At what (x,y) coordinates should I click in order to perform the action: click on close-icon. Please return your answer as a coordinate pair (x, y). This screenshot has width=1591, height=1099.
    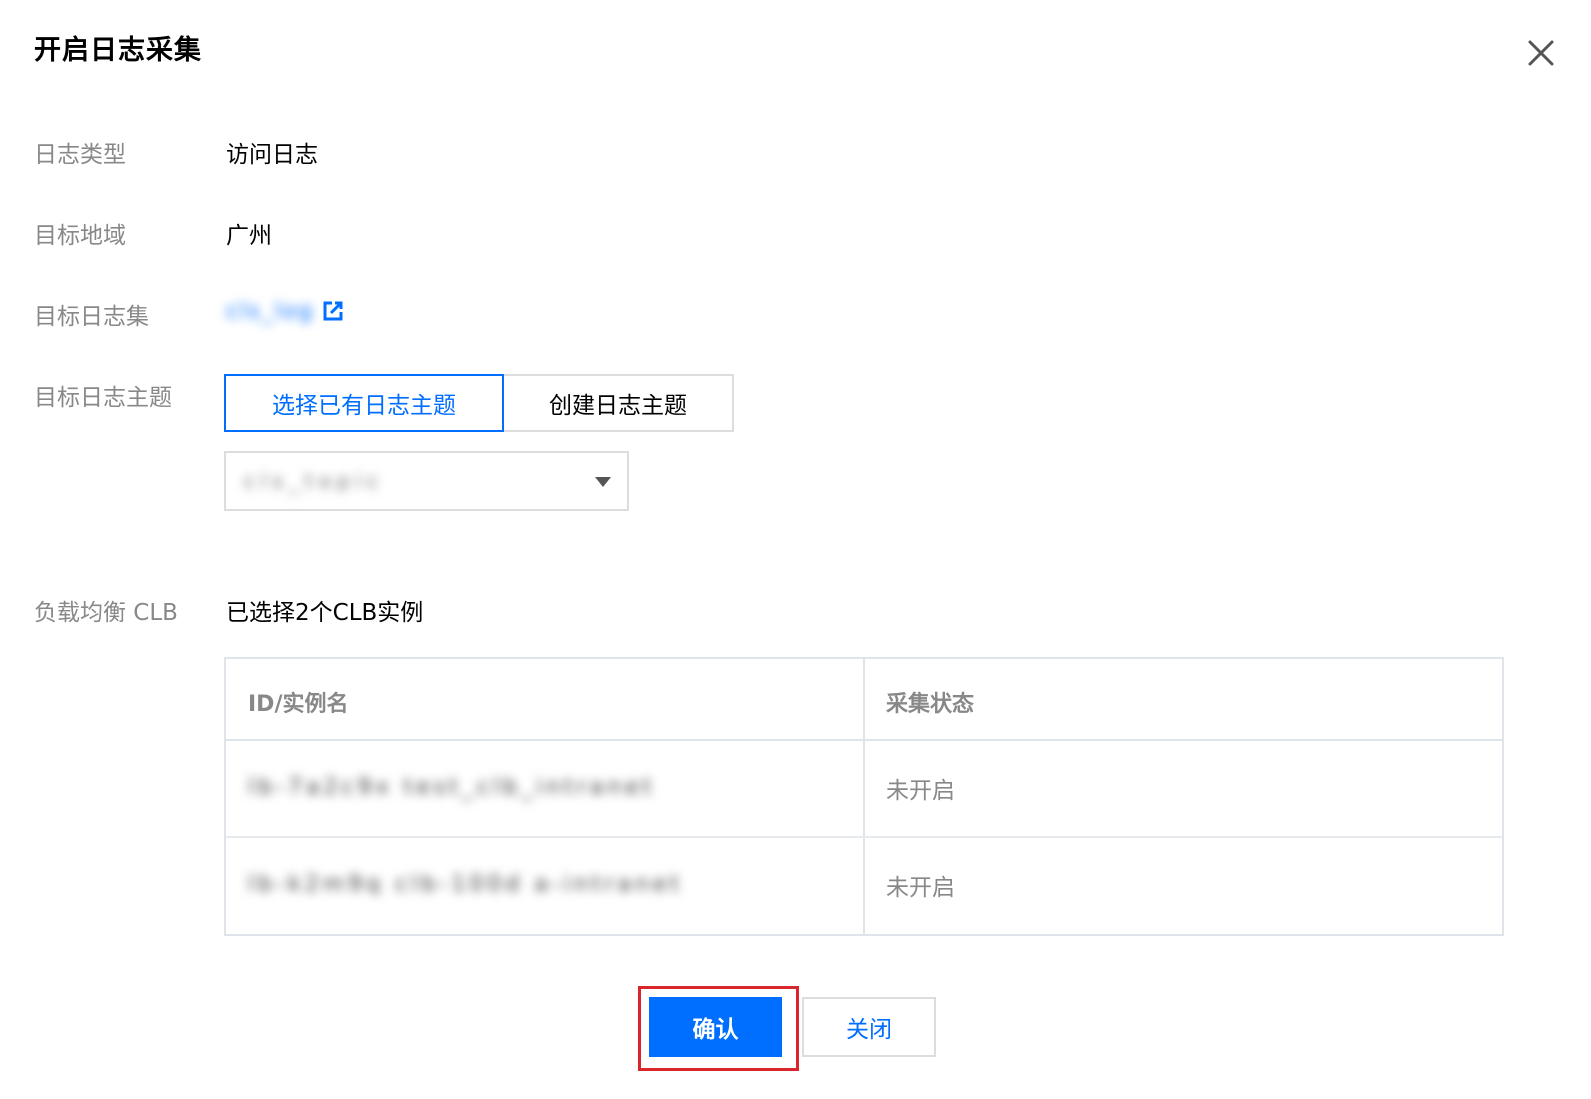
    Looking at the image, I should click on (1541, 53).